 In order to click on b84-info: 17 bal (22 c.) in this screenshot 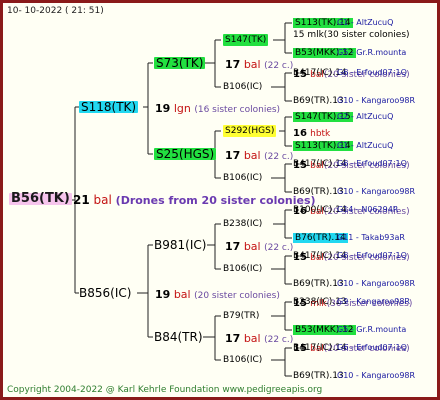, I will do `click(259, 339)`.